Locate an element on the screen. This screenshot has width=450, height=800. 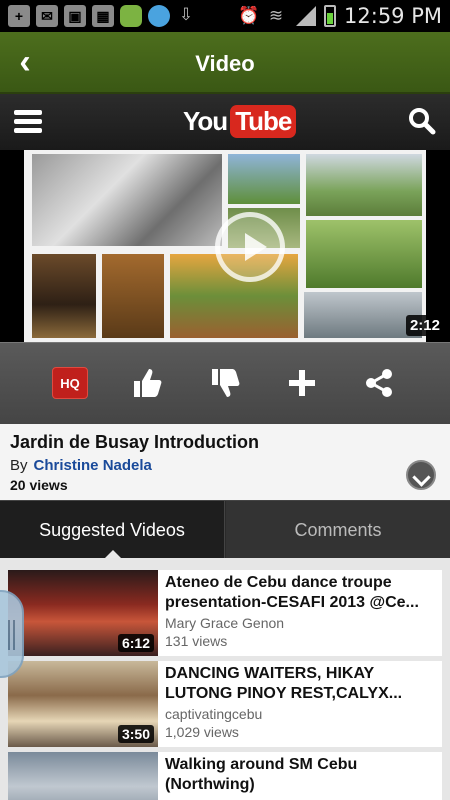
youtube-logo: You Tube is located at coordinates (240, 121).